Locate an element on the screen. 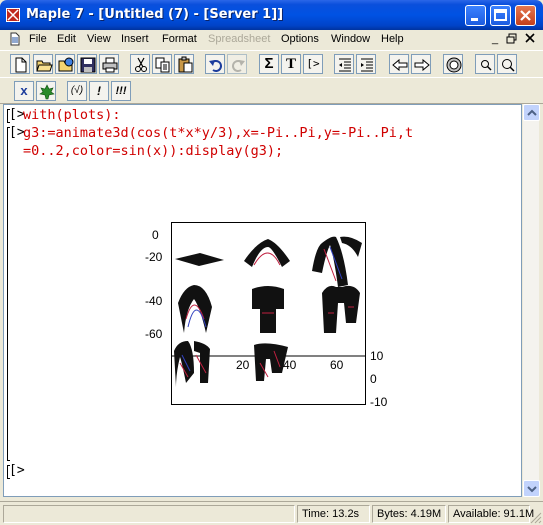  scroll-down-button is located at coordinates (531, 488).